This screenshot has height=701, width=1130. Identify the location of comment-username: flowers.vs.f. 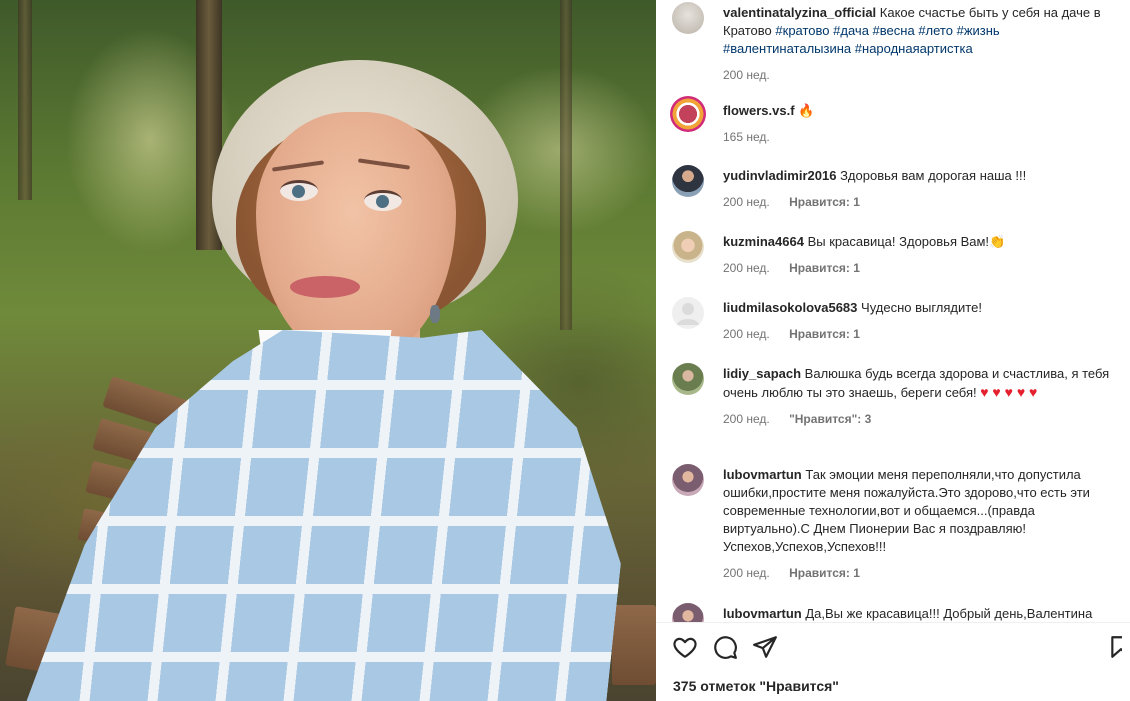
(759, 110).